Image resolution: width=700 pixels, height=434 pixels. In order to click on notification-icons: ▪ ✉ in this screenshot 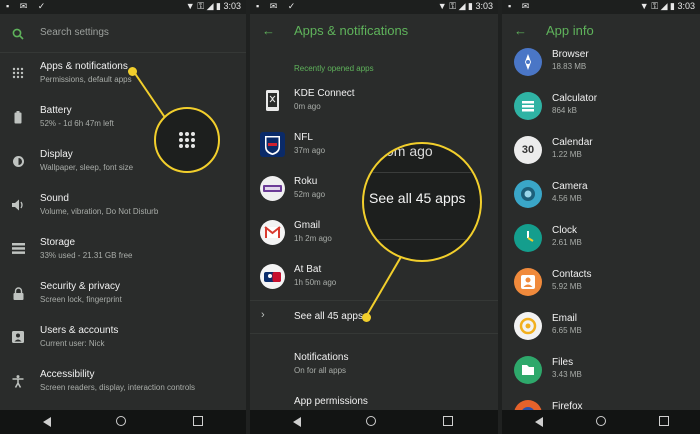, I will do `click(521, 6)`.